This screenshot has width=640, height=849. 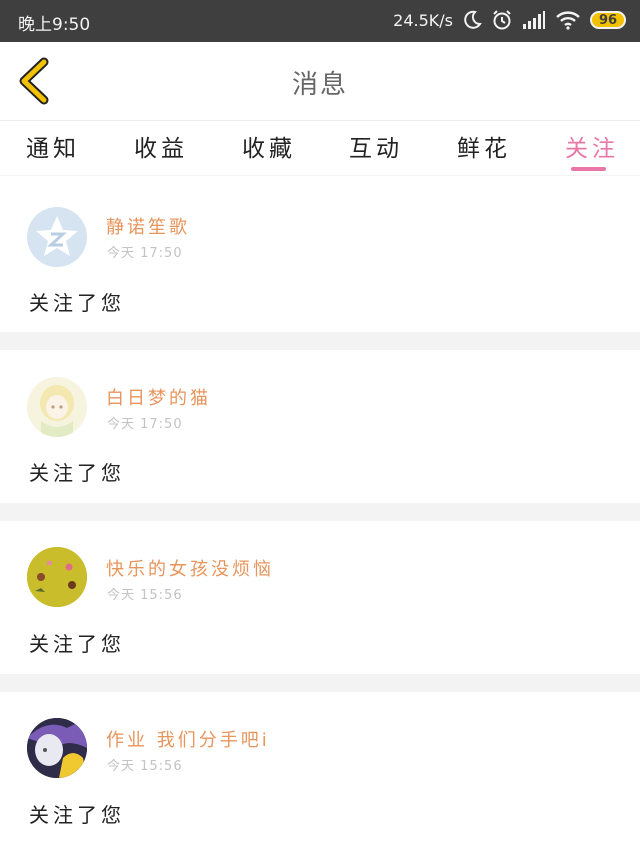 What do you see at coordinates (568, 20) in the screenshot?
I see `wifi-icon` at bounding box center [568, 20].